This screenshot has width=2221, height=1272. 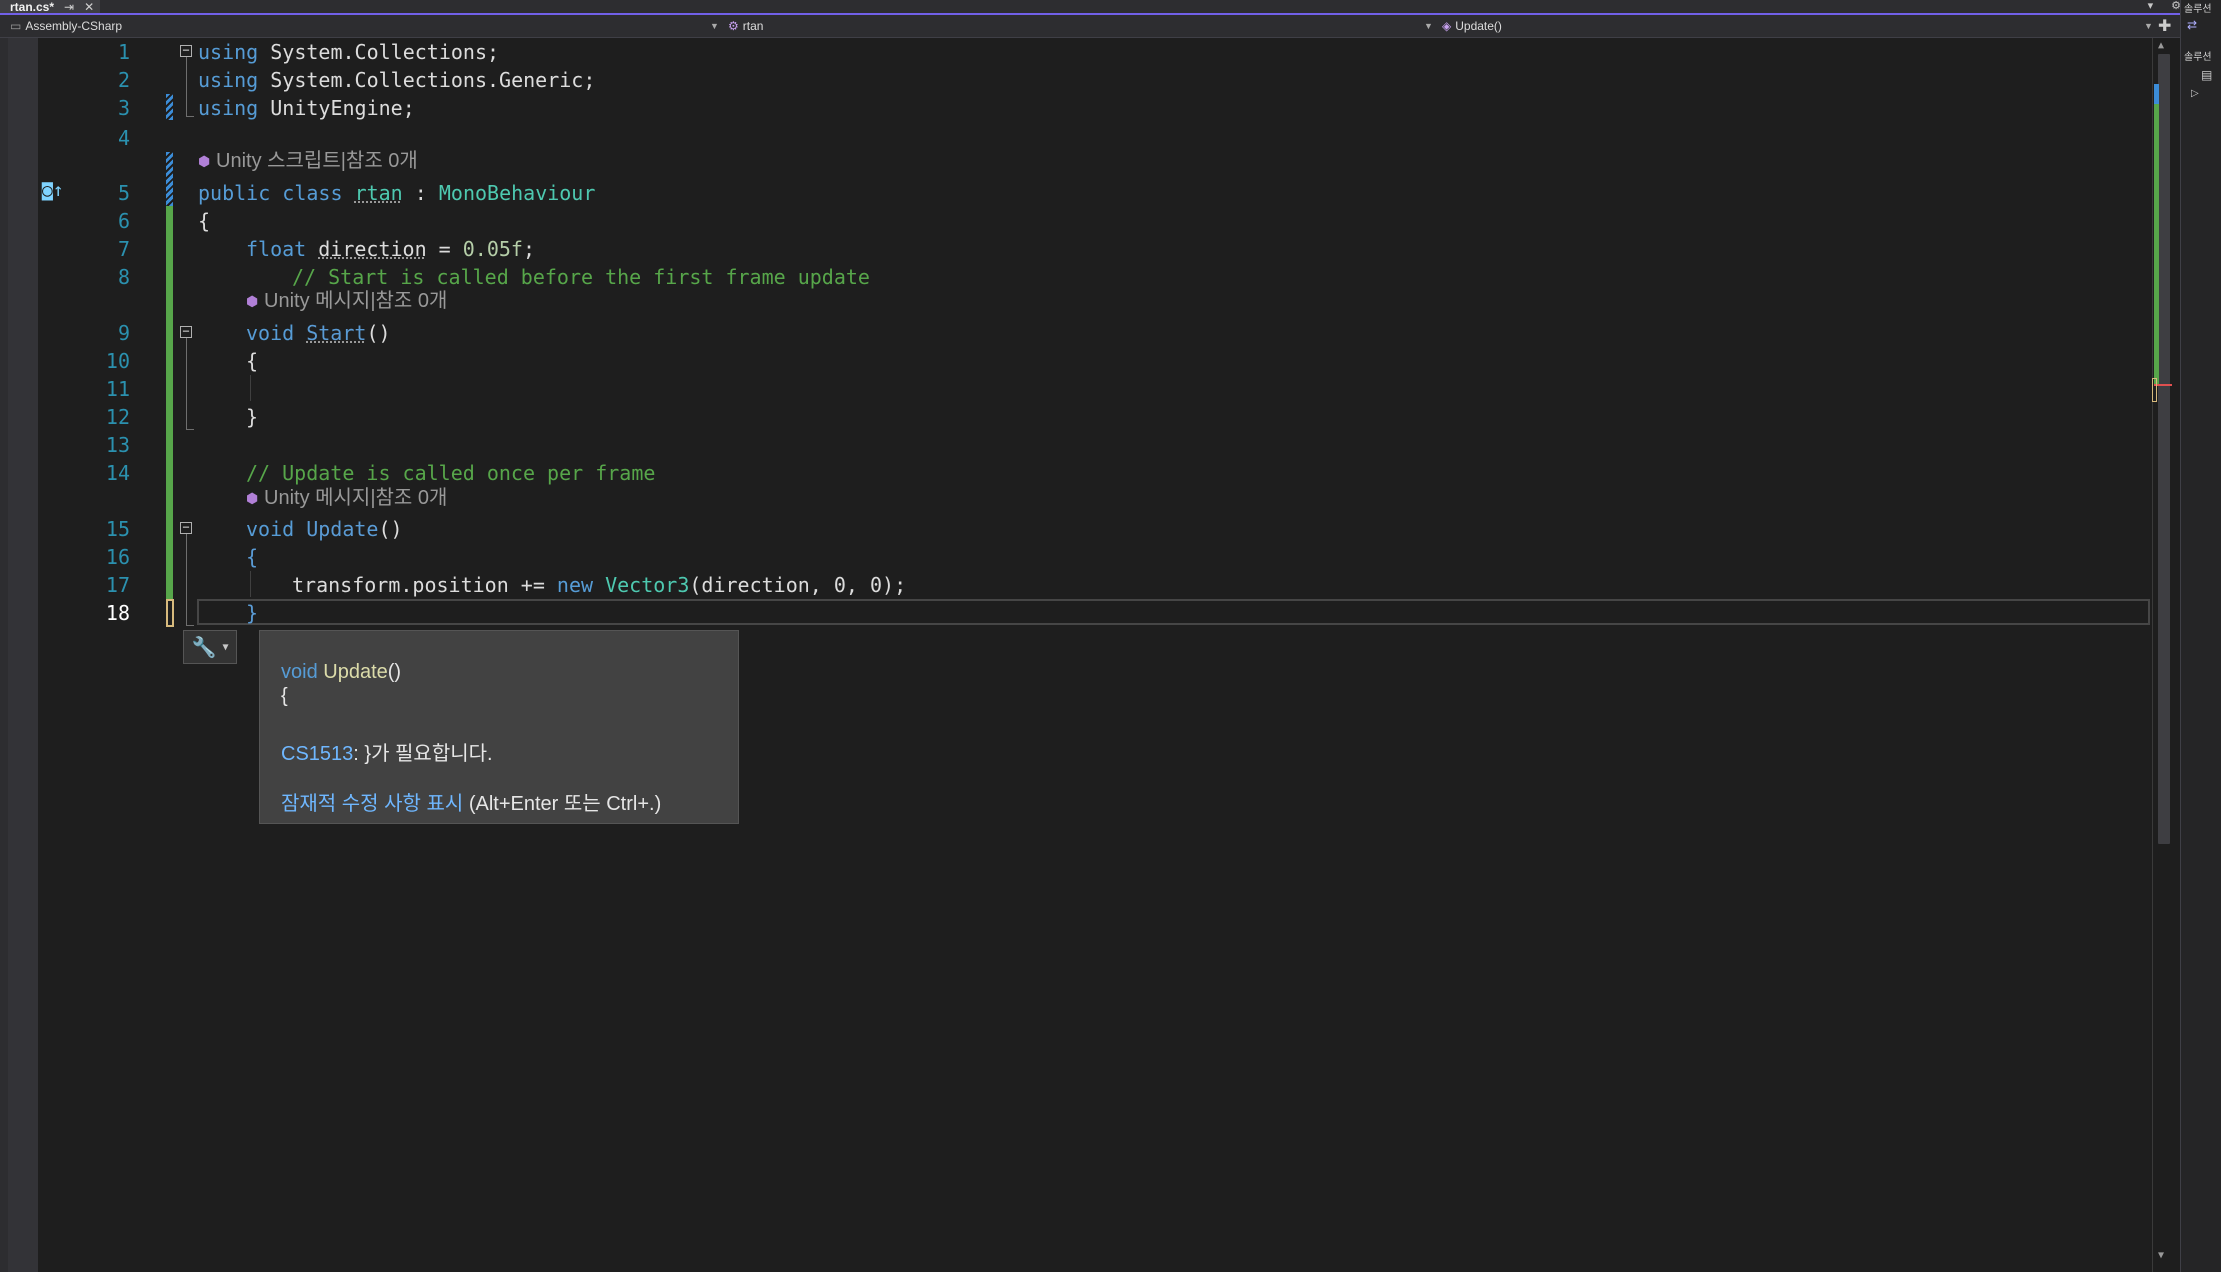 What do you see at coordinates (387, 754) in the screenshot?
I see `tooltip-error: CS1513: }가 필요합니다.` at bounding box center [387, 754].